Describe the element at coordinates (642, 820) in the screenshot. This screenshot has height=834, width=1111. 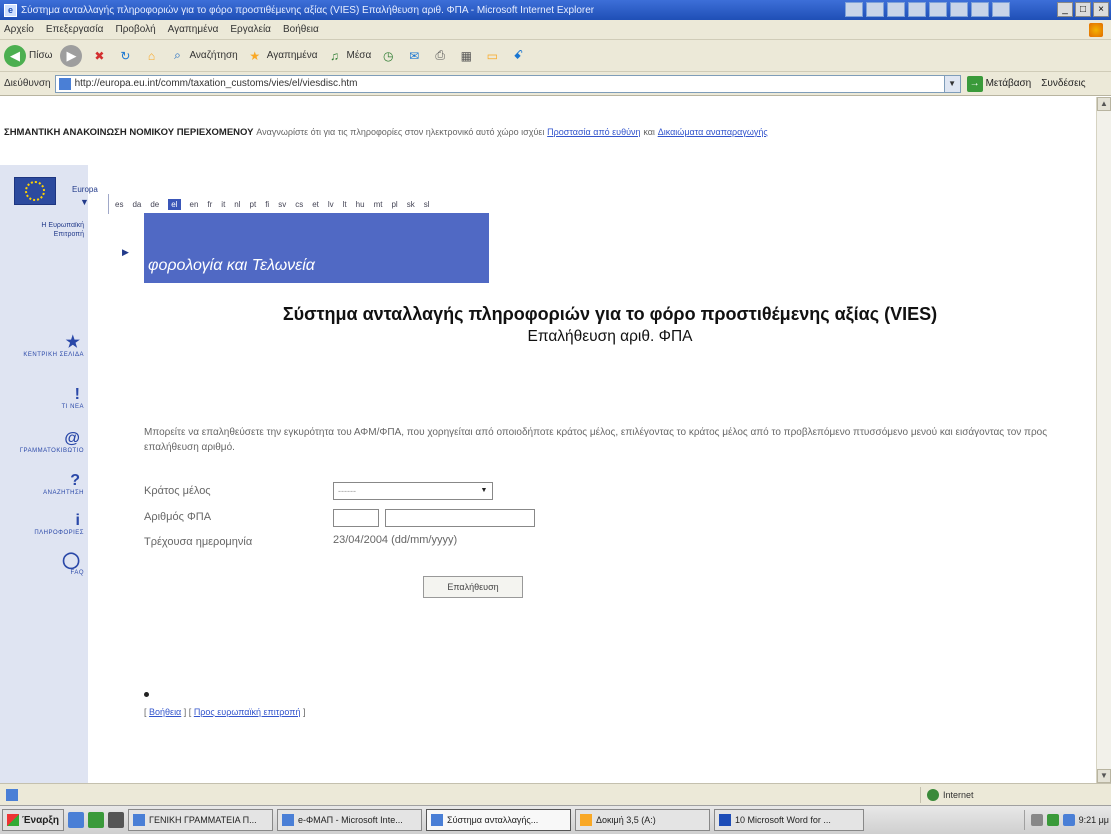
I see `taskbar-item: Δοκιμή 3,5 (A:)` at that location.